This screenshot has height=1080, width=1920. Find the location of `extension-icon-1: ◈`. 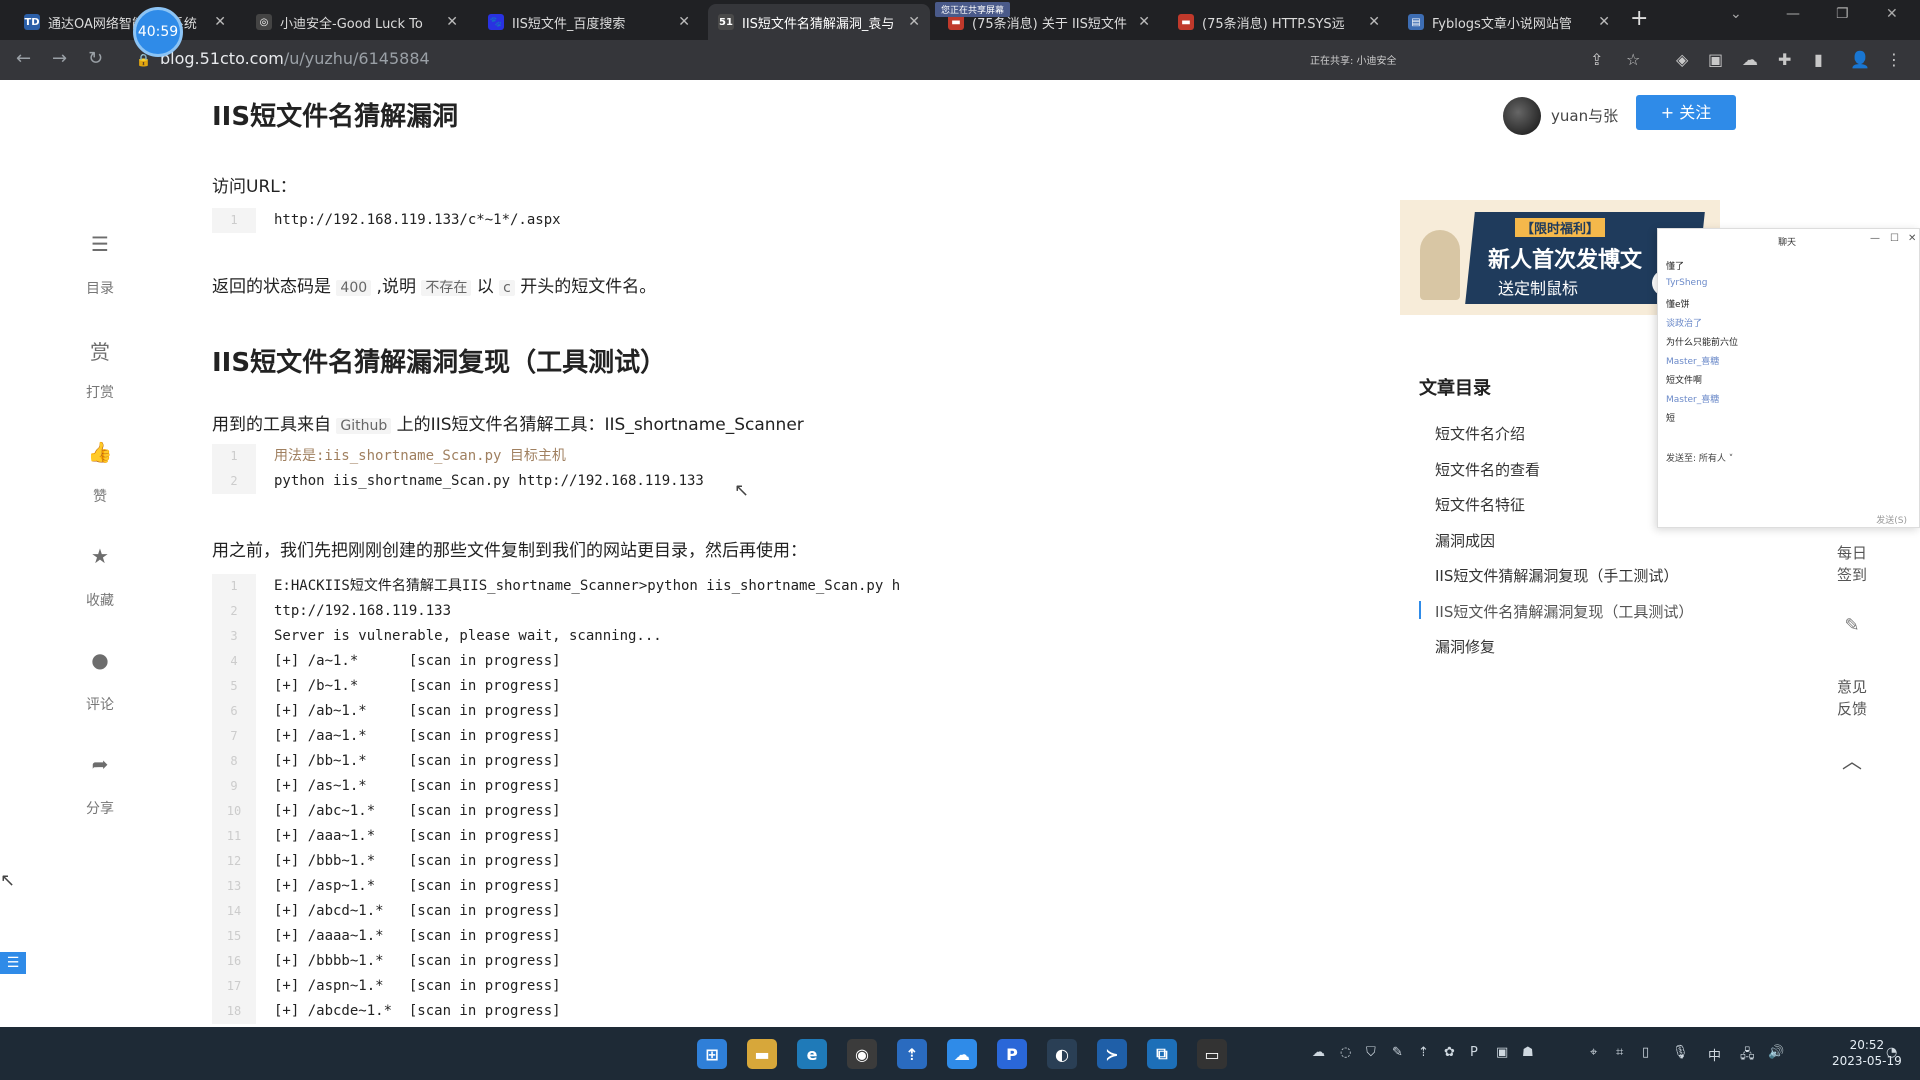

extension-icon-1: ◈ is located at coordinates (1682, 59).